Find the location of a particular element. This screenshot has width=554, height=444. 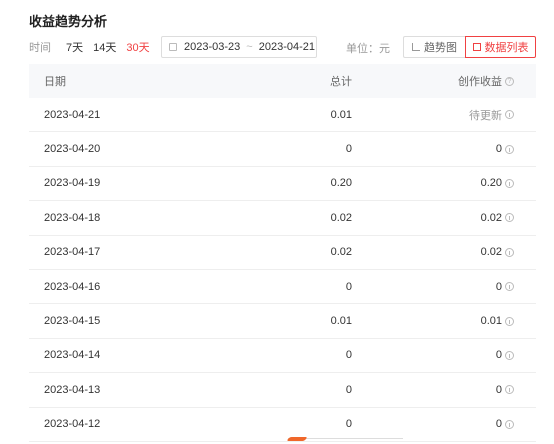

cell-date: 2023-04-15 is located at coordinates (72, 321).